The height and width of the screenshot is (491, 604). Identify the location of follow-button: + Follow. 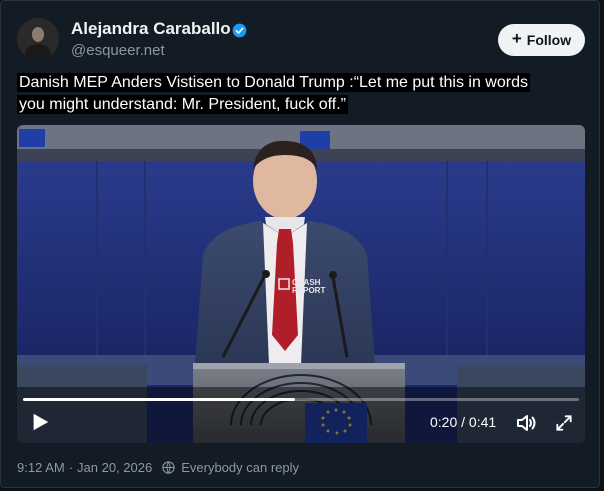
(541, 40).